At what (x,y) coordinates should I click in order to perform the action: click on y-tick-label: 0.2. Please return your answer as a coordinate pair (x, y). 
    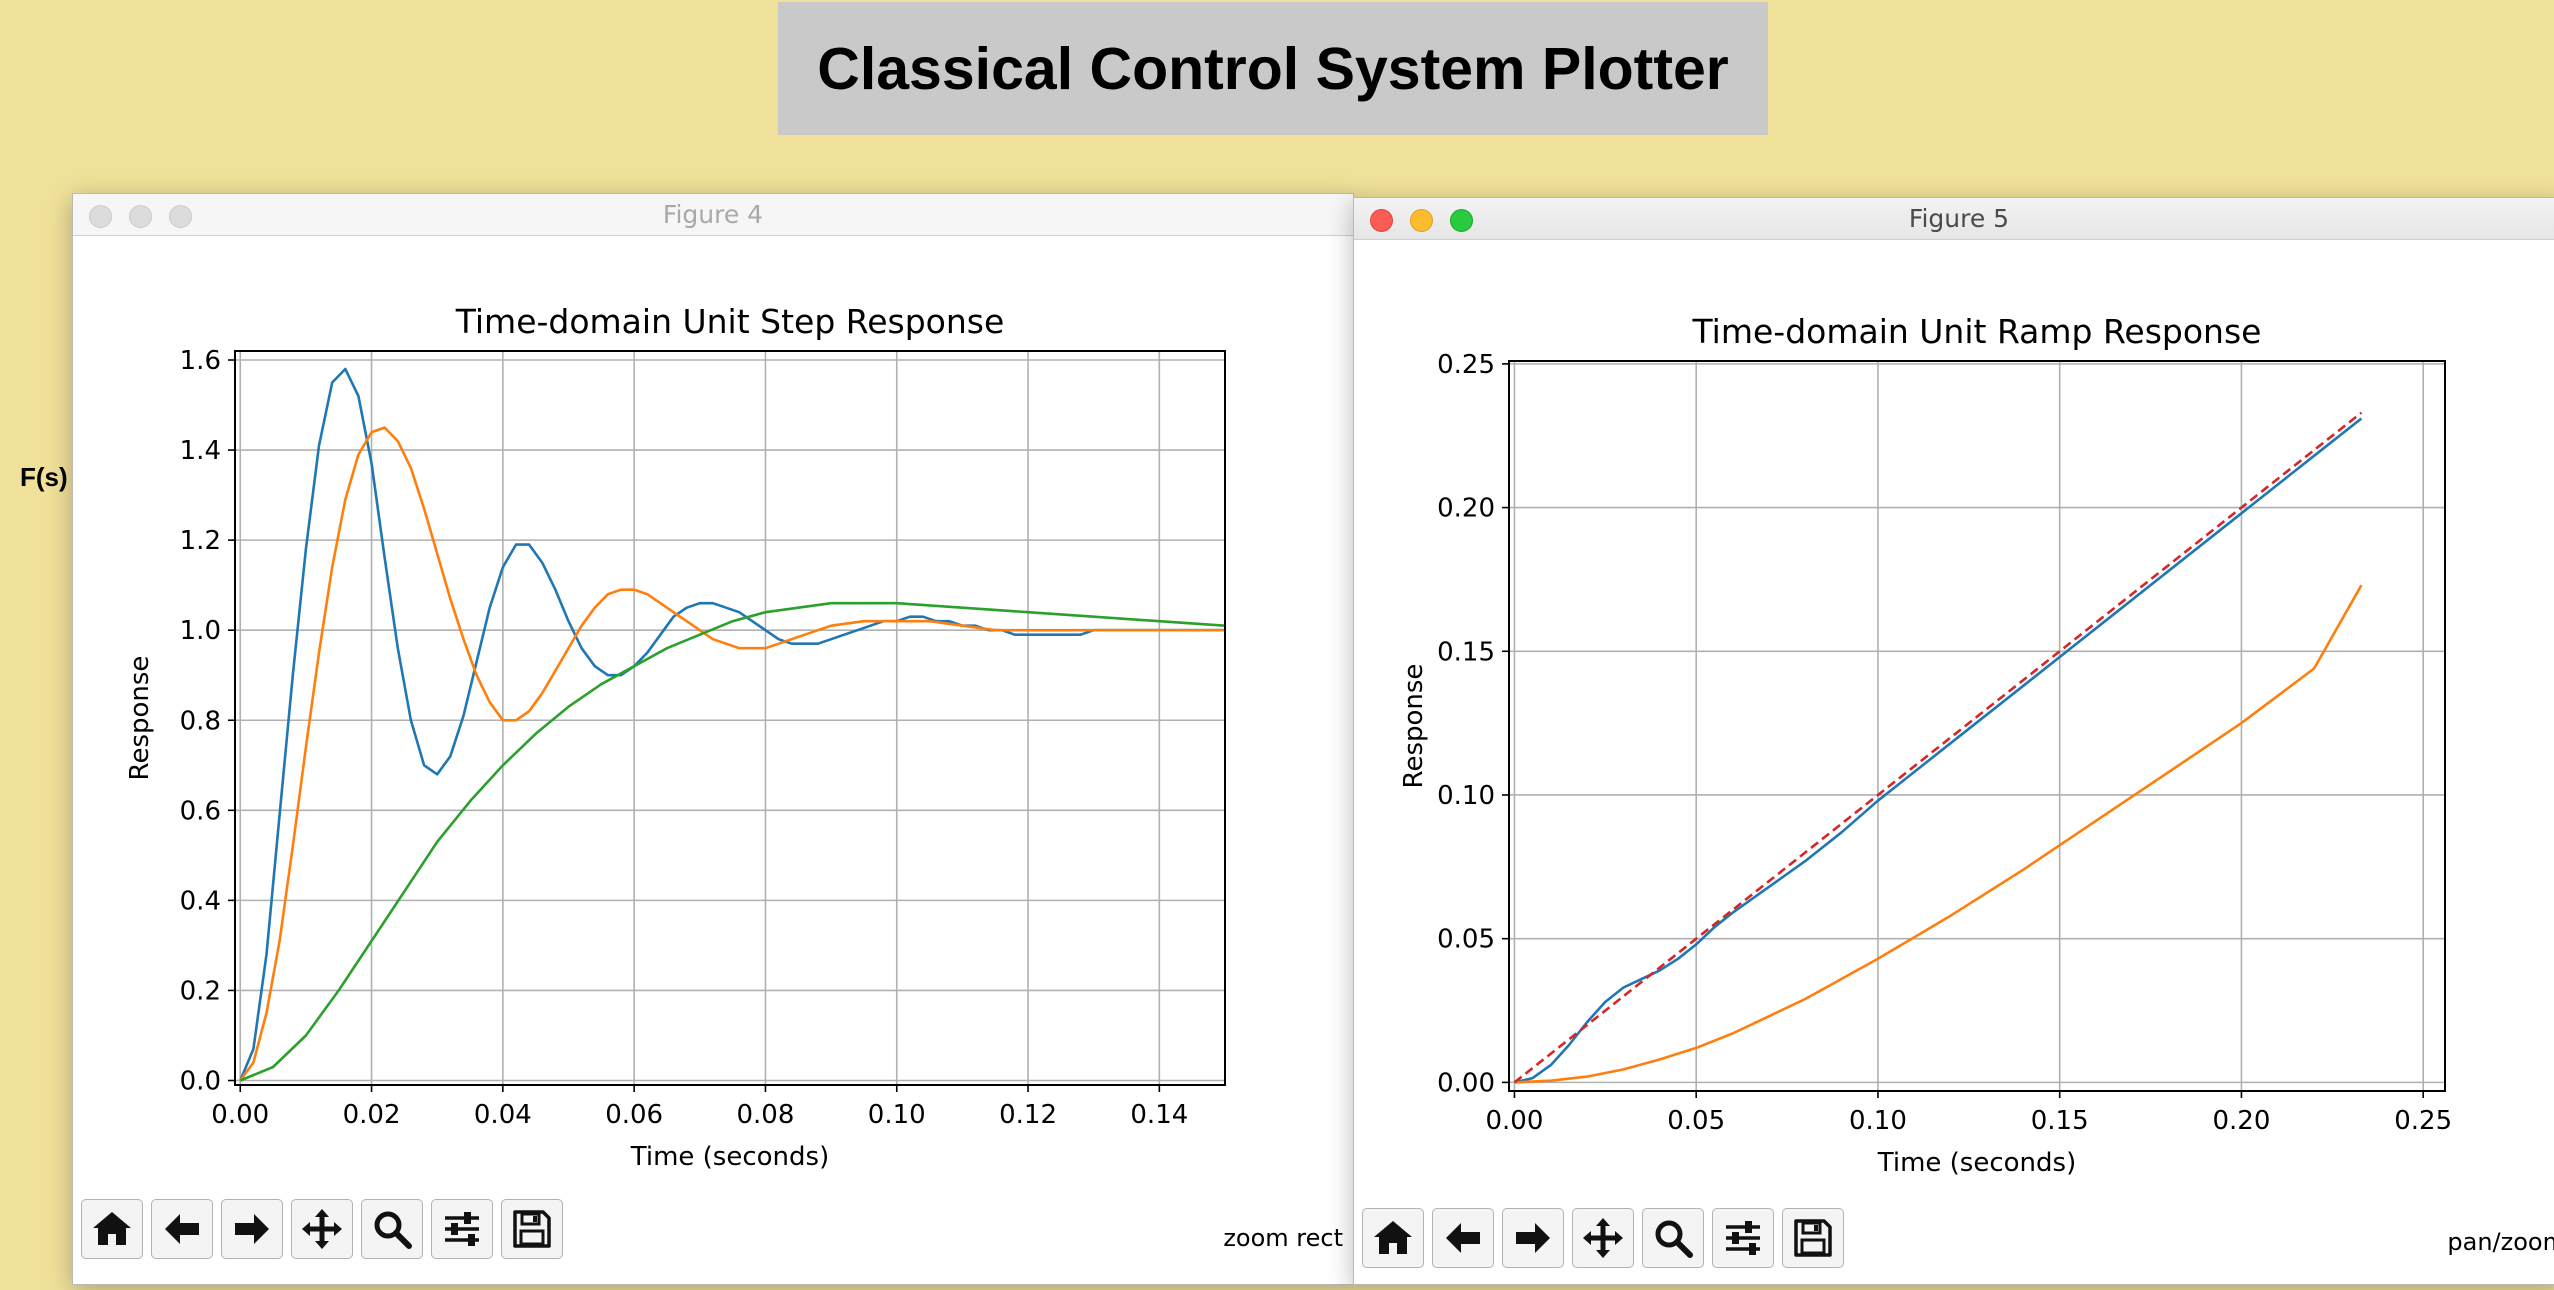
    Looking at the image, I should click on (200, 991).